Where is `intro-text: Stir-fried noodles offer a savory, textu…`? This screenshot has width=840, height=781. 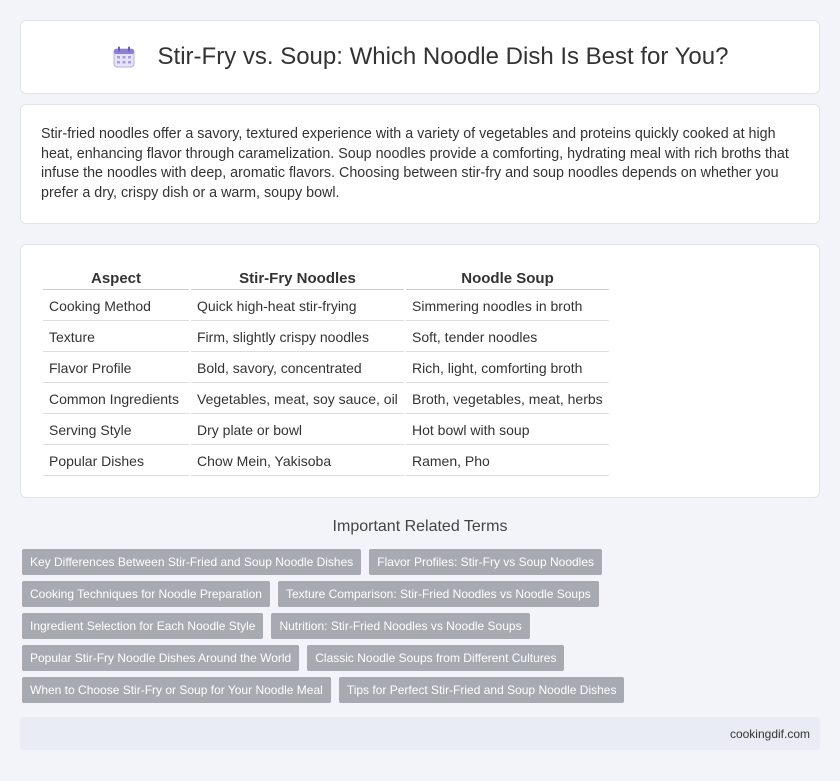 intro-text: Stir-fried noodles offer a savory, textu… is located at coordinates (415, 163).